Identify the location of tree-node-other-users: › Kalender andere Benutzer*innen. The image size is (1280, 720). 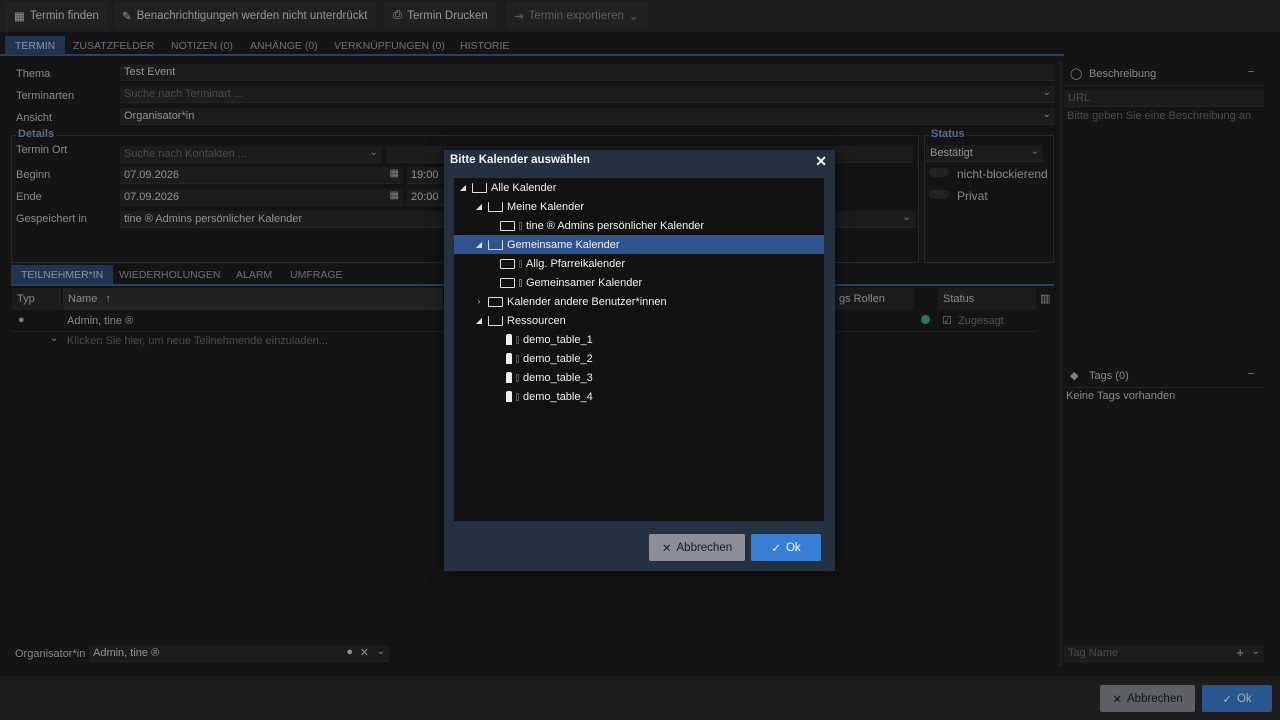
(570, 301).